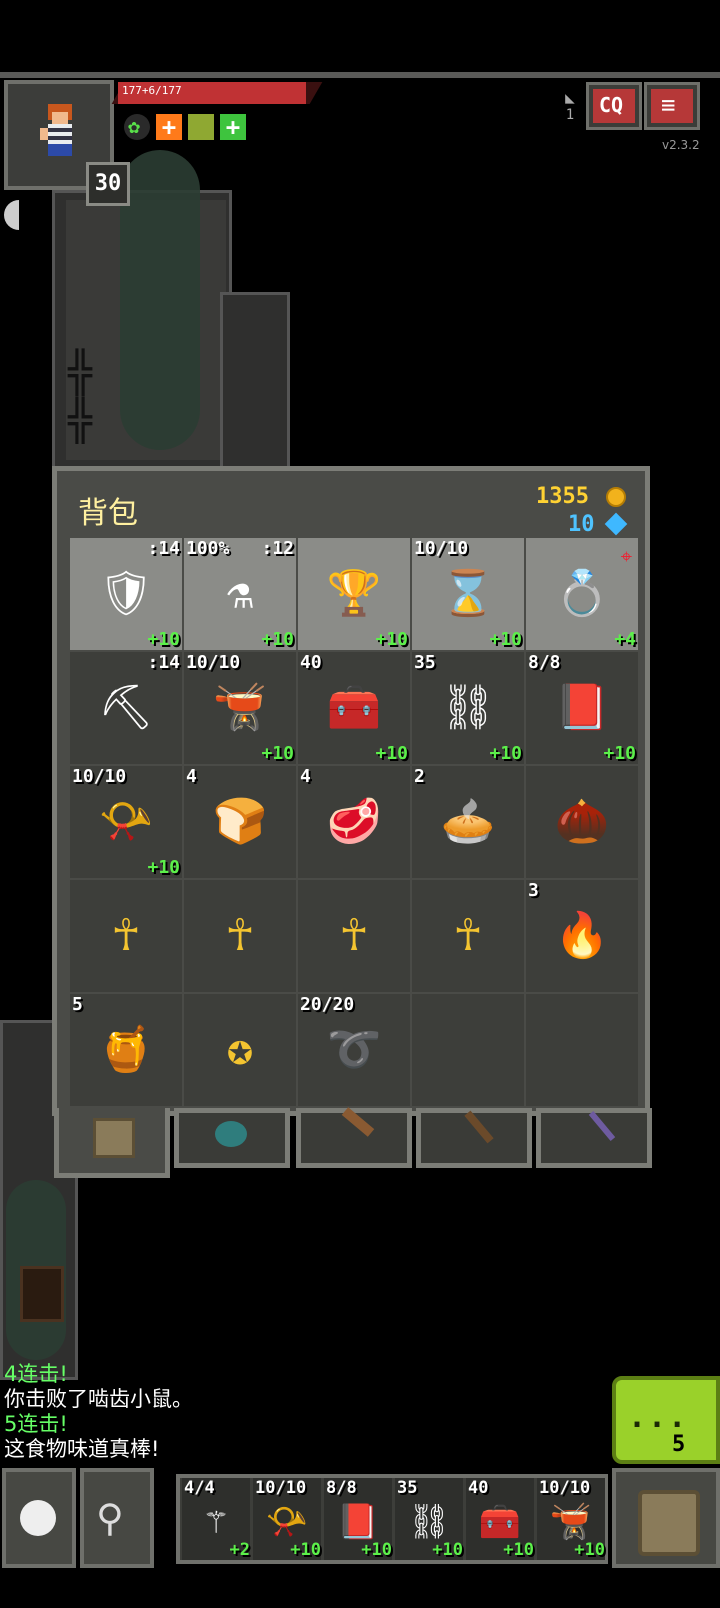 The image size is (720, 1608). Describe the element at coordinates (287, 1519) in the screenshot. I see `quickslot: 📯 10/10 +10` at that location.